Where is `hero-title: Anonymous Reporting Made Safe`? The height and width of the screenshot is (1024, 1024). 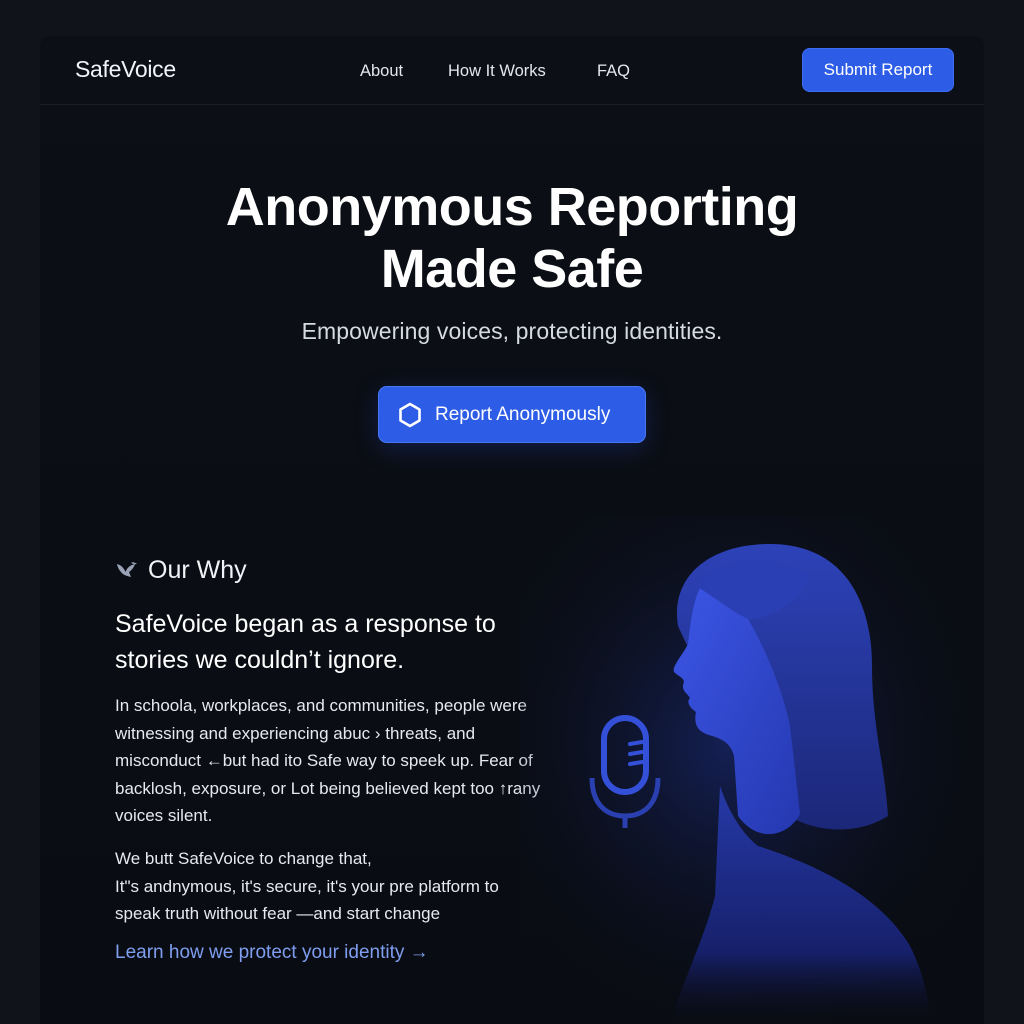 hero-title: Anonymous Reporting Made Safe is located at coordinates (512, 238).